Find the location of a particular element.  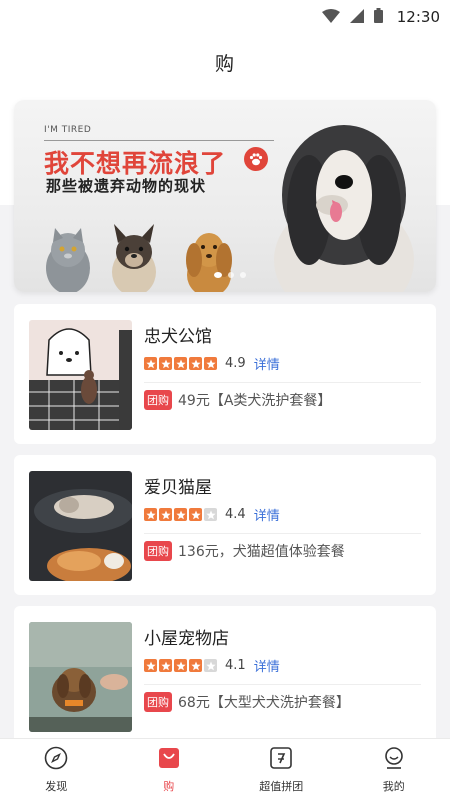

deal-text: 68元【大型犬犬洗护套餐】 is located at coordinates (264, 702).